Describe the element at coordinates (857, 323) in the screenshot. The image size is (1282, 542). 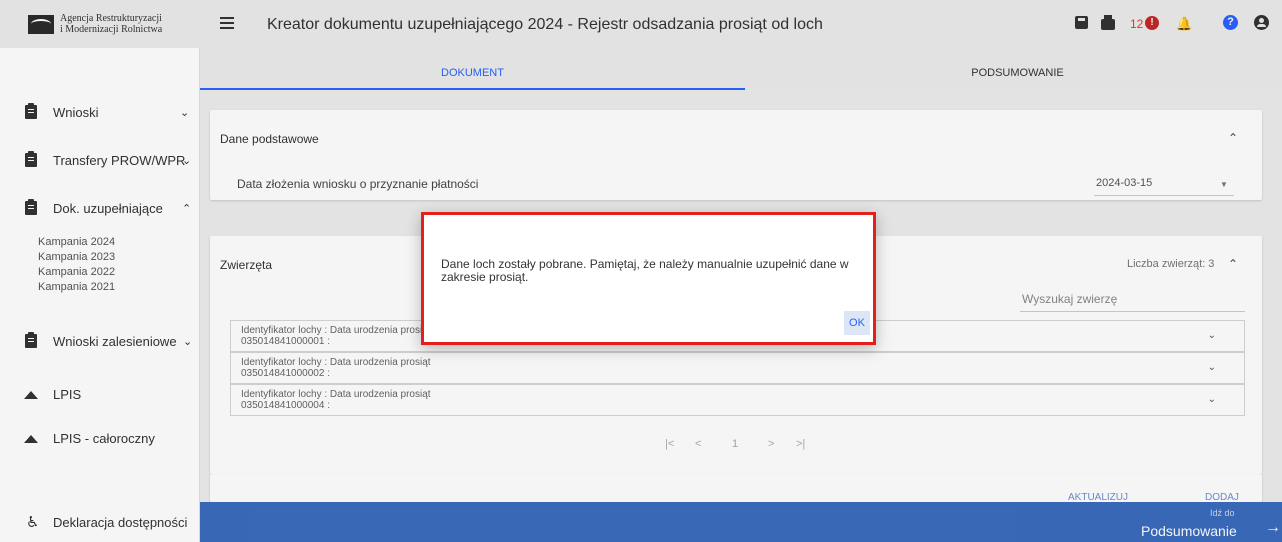
I see `ok-button: OK` at that location.